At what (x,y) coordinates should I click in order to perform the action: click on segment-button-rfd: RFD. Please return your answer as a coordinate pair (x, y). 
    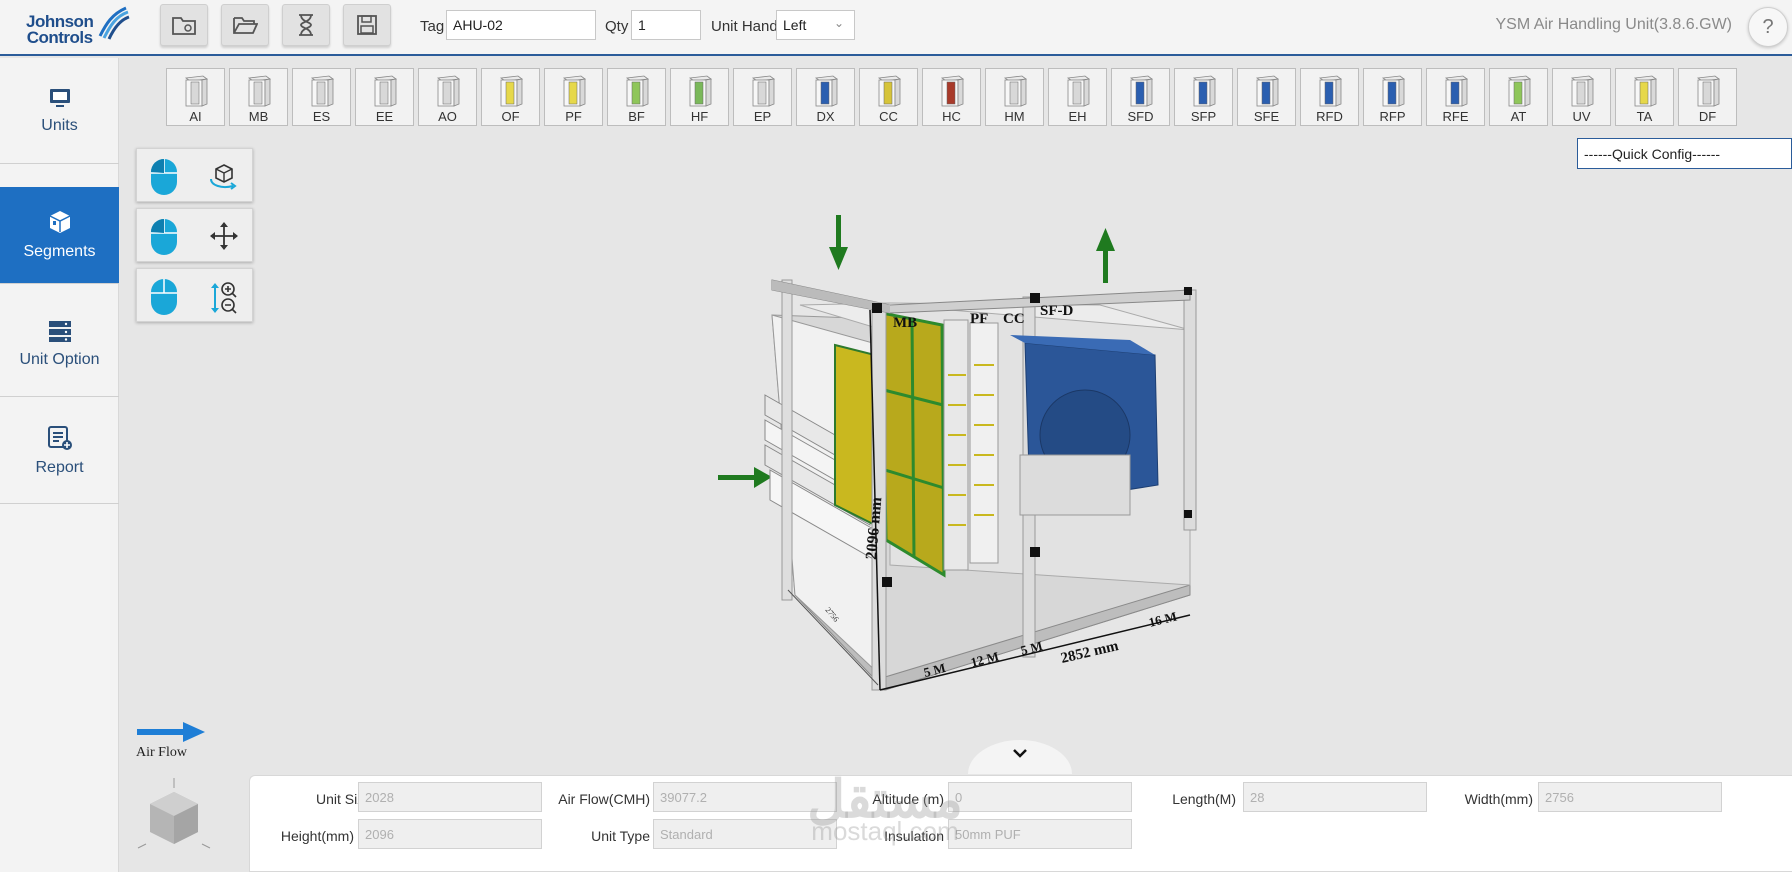
    Looking at the image, I should click on (1329, 97).